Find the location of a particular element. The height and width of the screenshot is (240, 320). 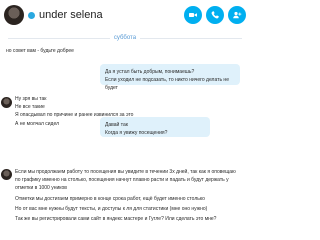

chat-header: under selena is located at coordinates (125, 15).